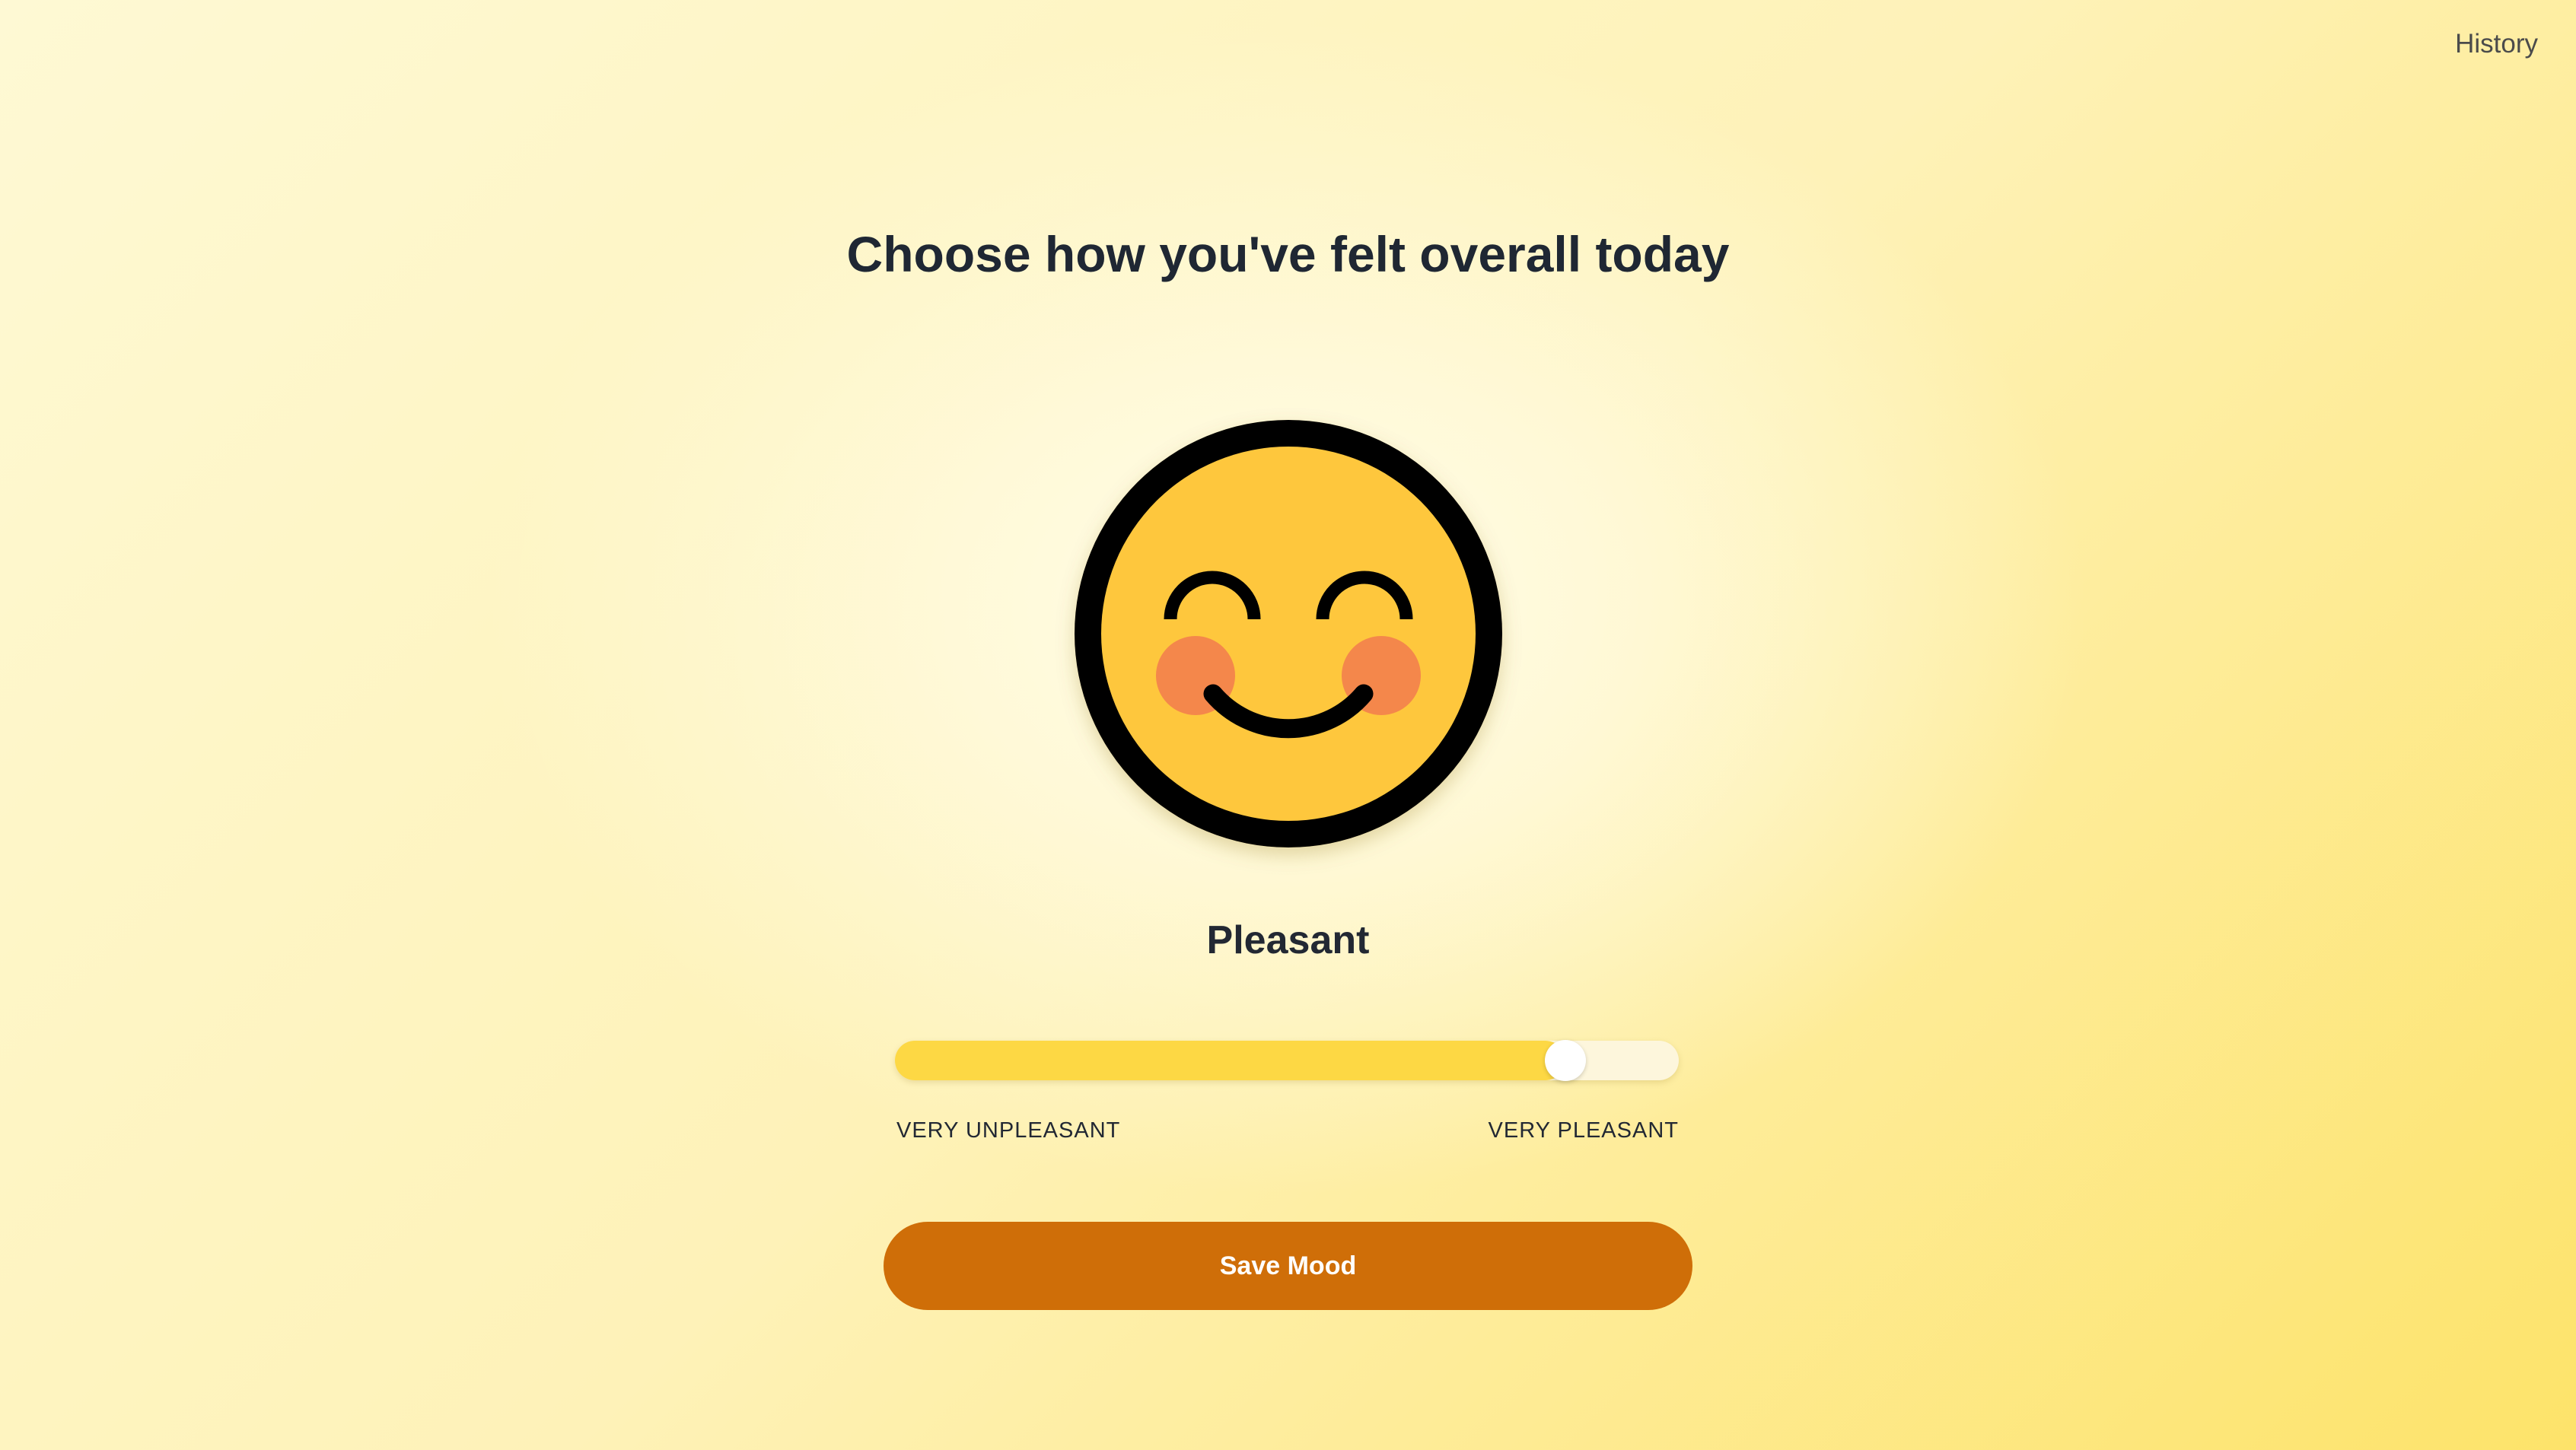 The image size is (2576, 1450). I want to click on smiling-face-icon, so click(1288, 633).